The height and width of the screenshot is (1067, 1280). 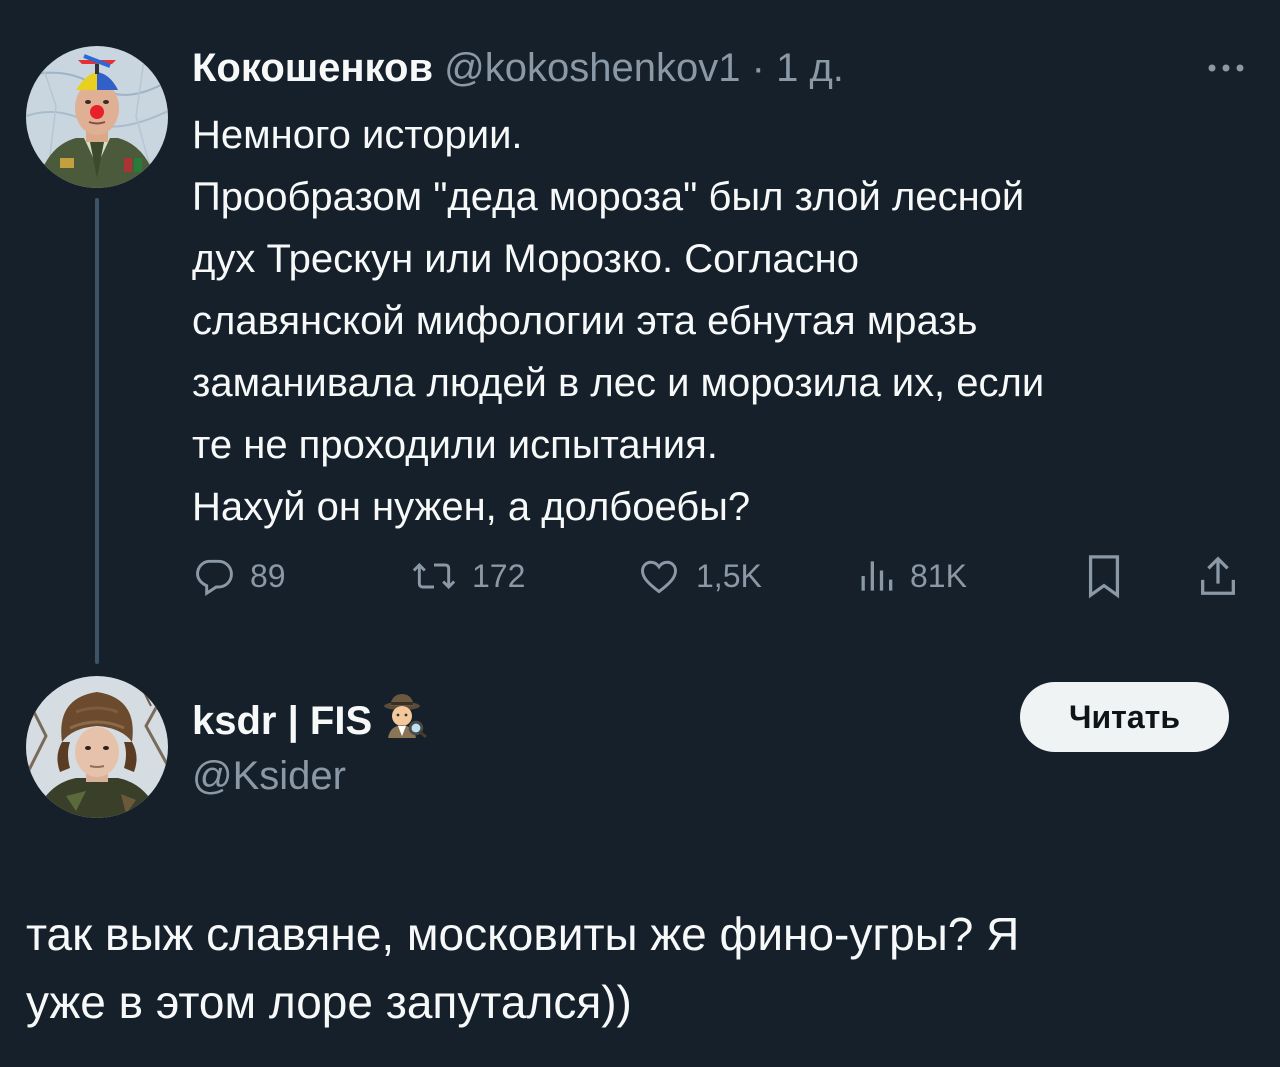 I want to click on author-display-name: Кокошенков, so click(x=312, y=68).